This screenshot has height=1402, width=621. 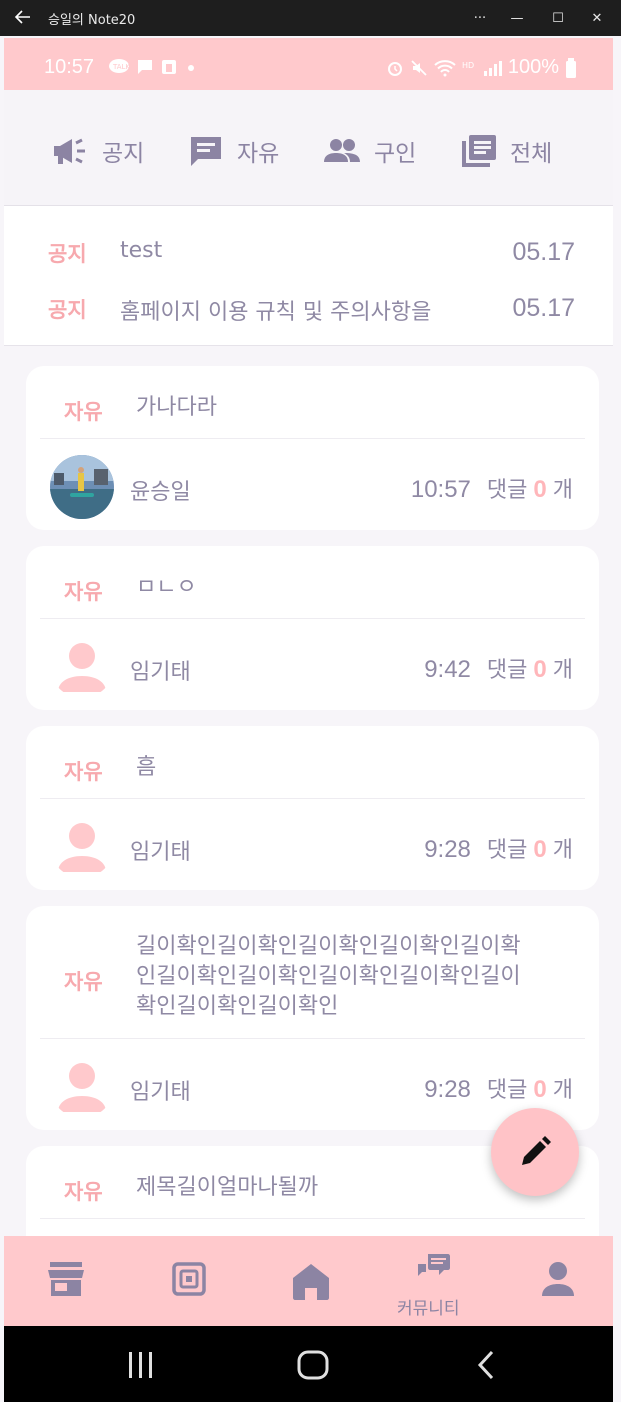 What do you see at coordinates (123, 154) in the screenshot?
I see `category-label: 공지` at bounding box center [123, 154].